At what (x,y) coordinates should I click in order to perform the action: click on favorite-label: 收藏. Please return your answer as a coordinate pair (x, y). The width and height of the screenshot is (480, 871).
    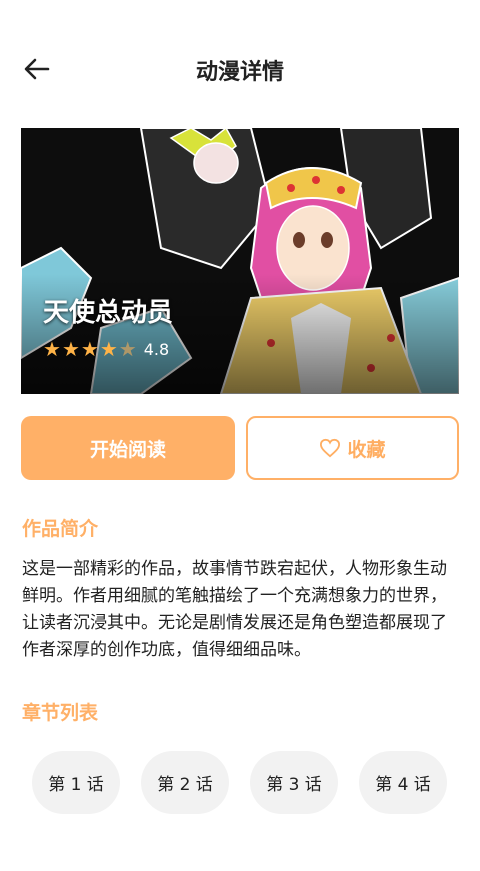
    Looking at the image, I should click on (366, 449).